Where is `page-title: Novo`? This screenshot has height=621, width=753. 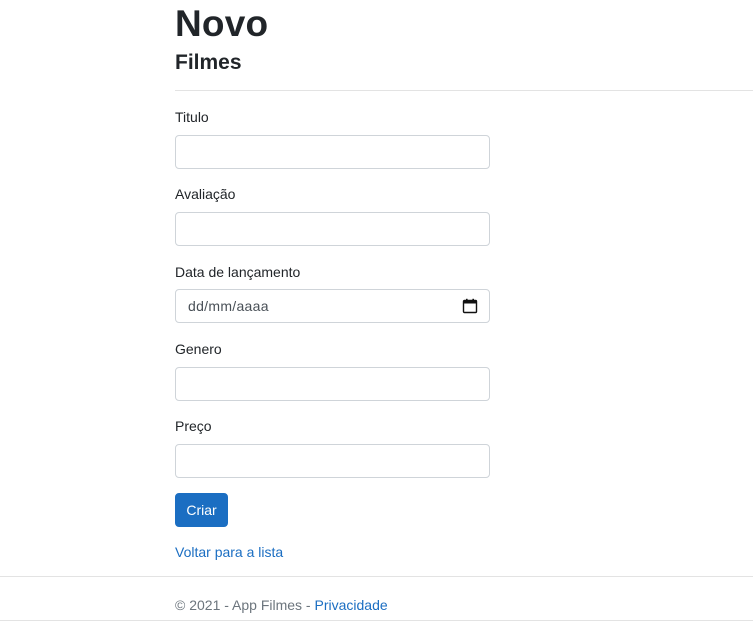 page-title: Novo is located at coordinates (222, 23).